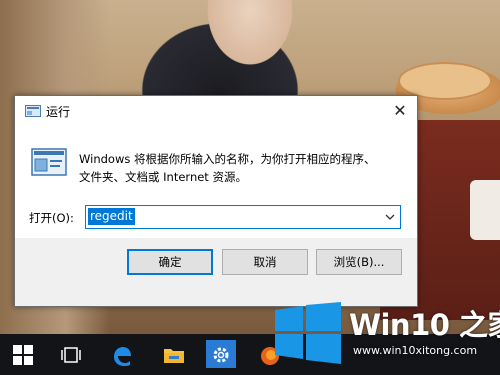 This screenshot has height=375, width=500. I want to click on close-button: ✕, so click(400, 111).